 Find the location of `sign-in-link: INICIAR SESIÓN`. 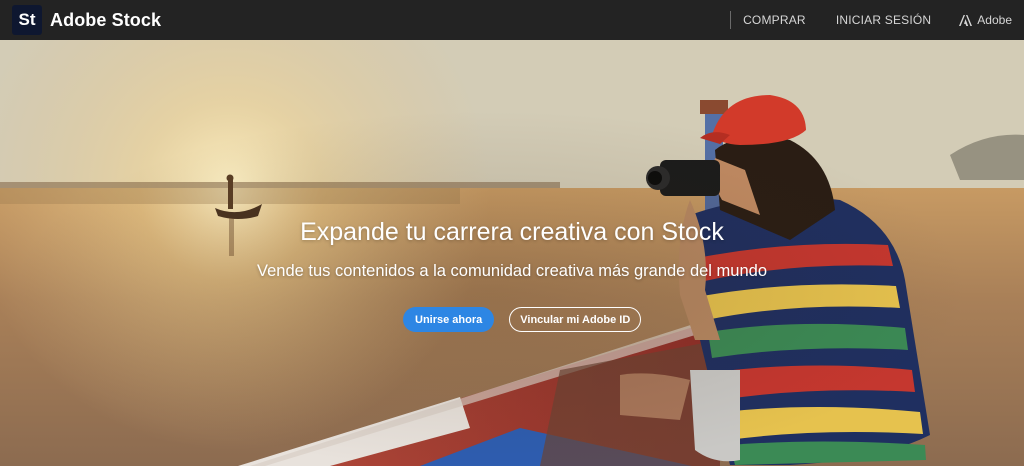

sign-in-link: INICIAR SESIÓN is located at coordinates (883, 20).